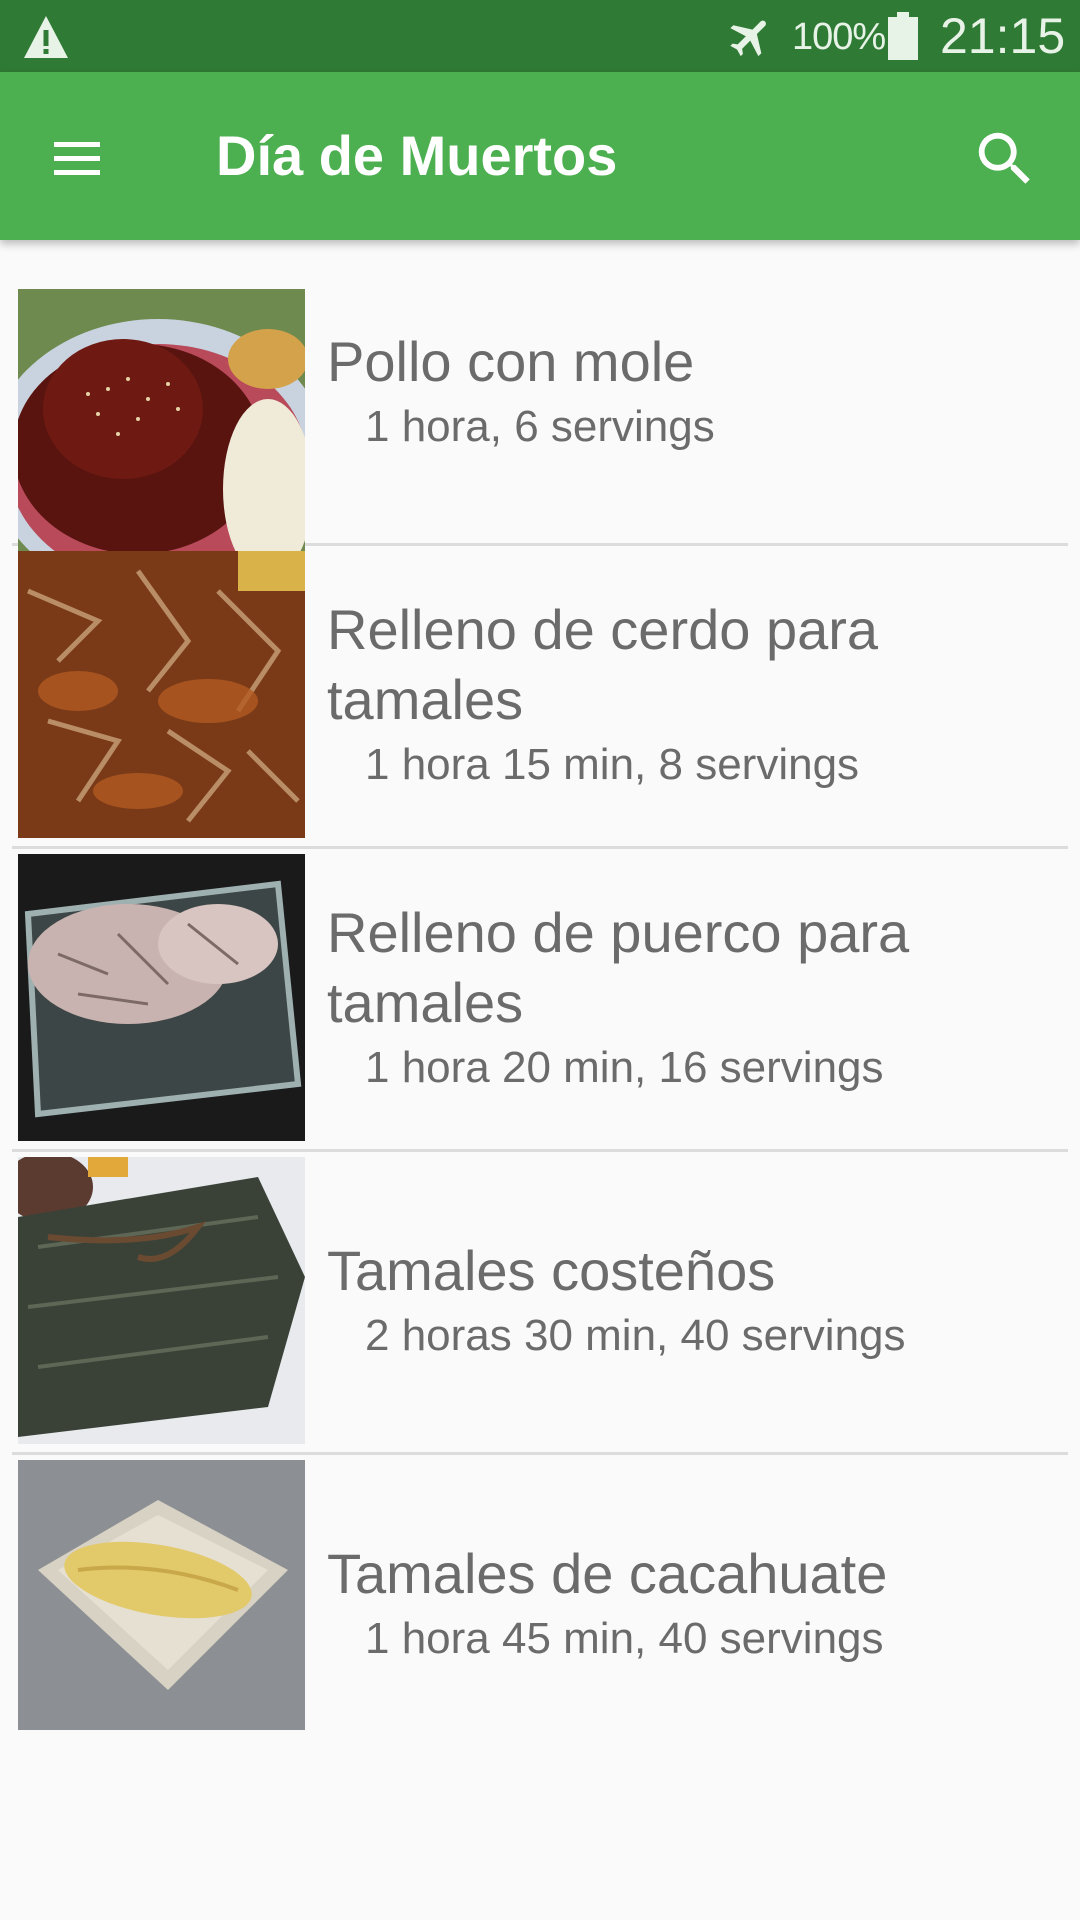  What do you see at coordinates (511, 361) in the screenshot?
I see `recipe-title: Pollo con mole` at bounding box center [511, 361].